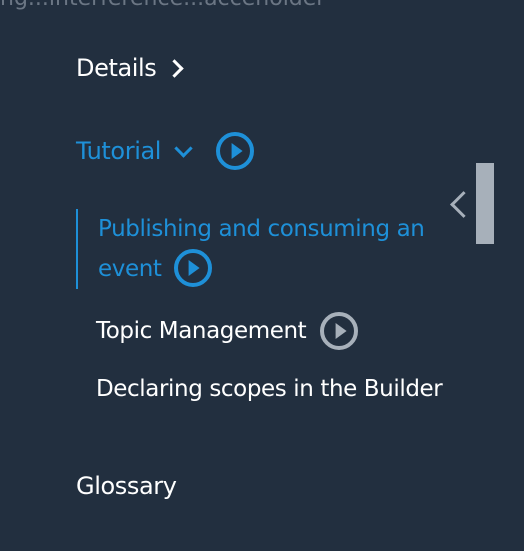  Describe the element at coordinates (162, 5) in the screenshot. I see `clipped-header-text: ng...interference...acceholder` at that location.